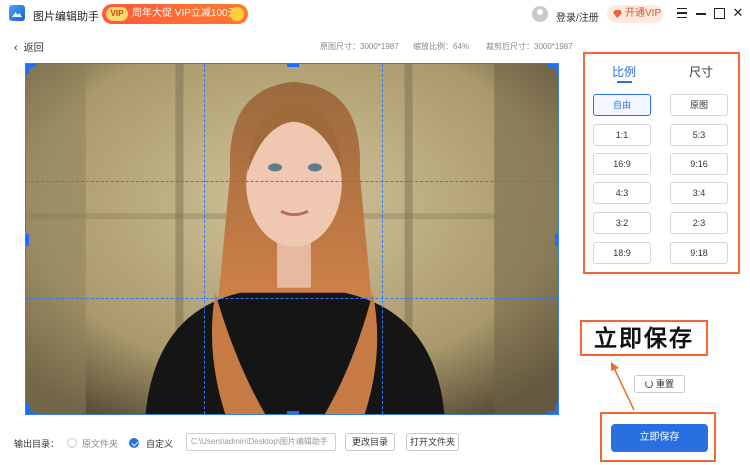 The height and width of the screenshot is (465, 750). Describe the element at coordinates (370, 442) in the screenshot. I see `change-dir-button: 更改目录` at that location.